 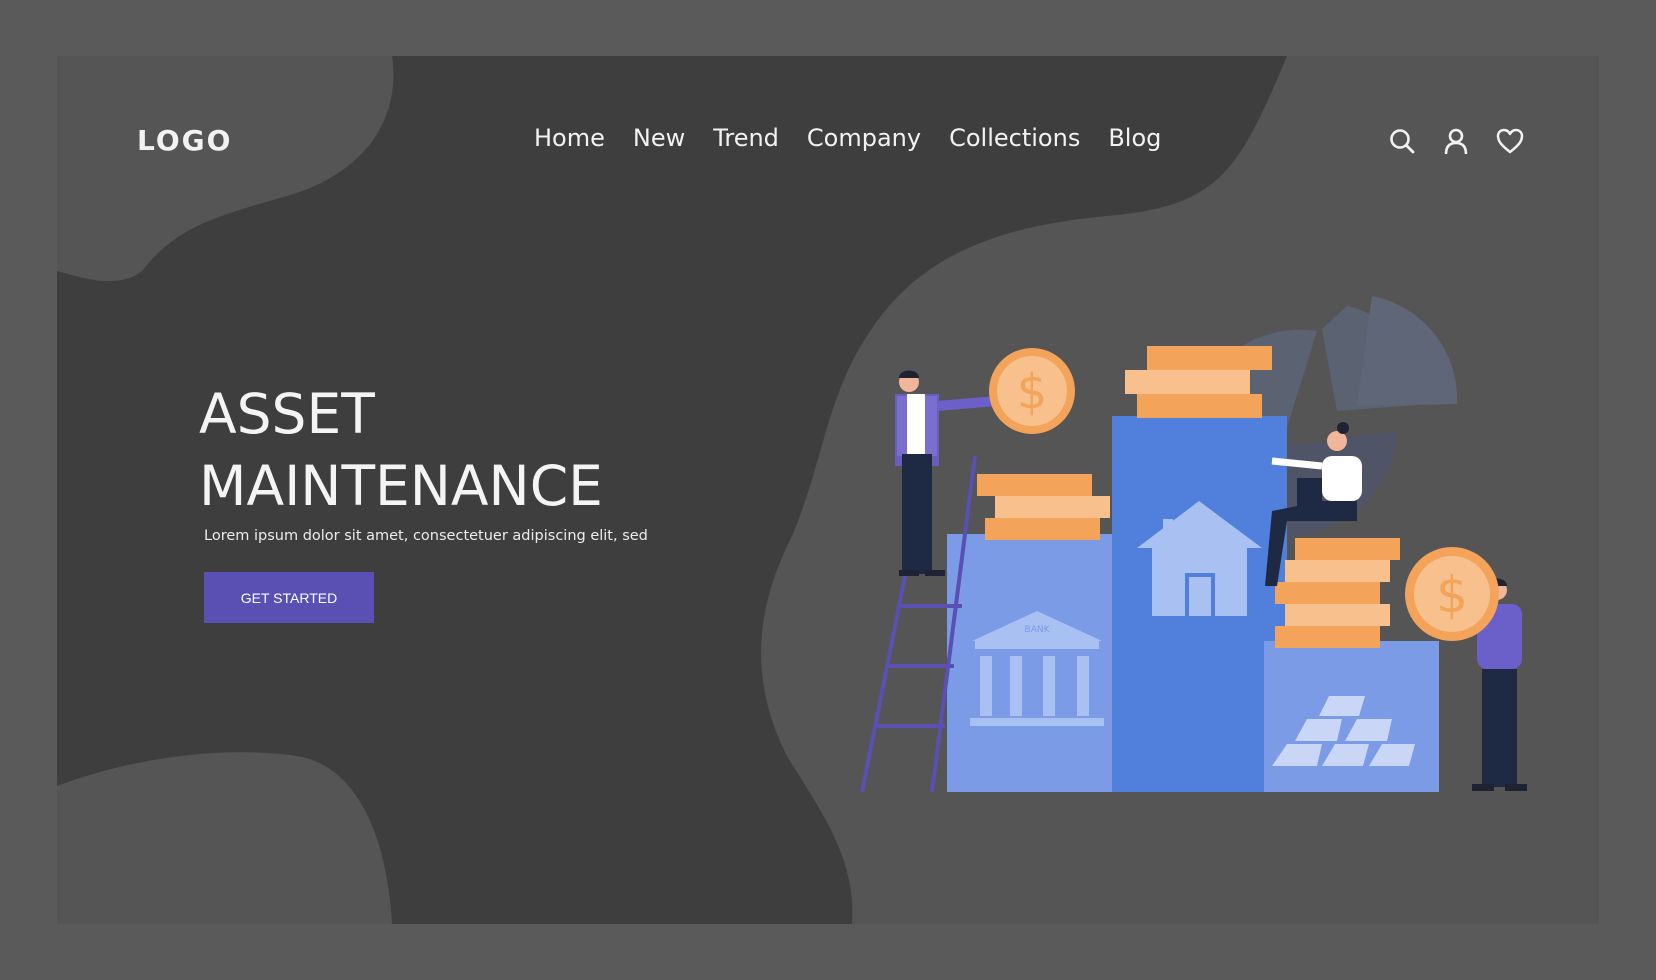 I want to click on nav-company: Company, so click(x=864, y=138).